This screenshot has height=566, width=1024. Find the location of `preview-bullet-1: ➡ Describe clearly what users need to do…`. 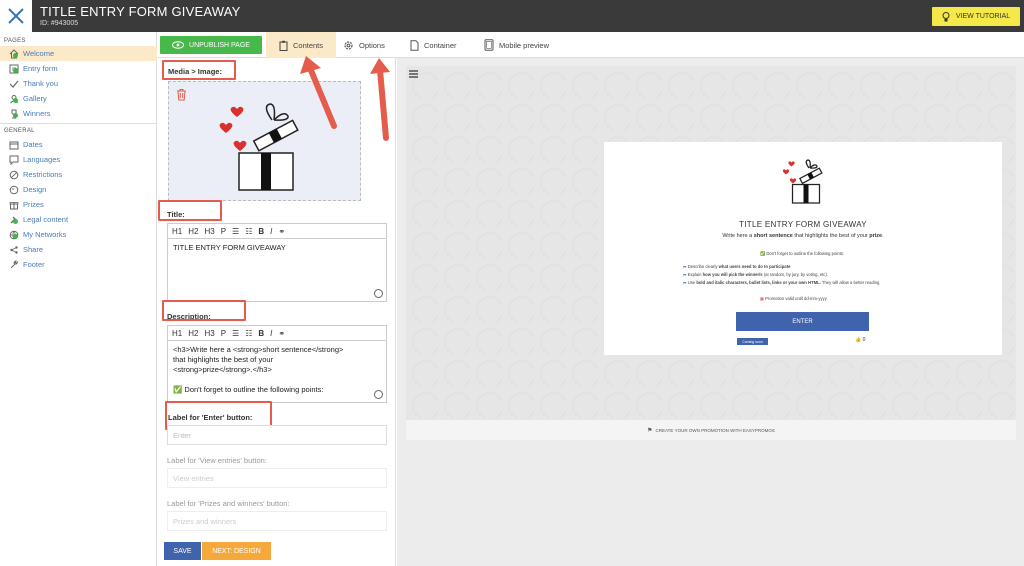

preview-bullet-1: ➡ Describe clearly what users need to do… is located at coordinates (737, 266).